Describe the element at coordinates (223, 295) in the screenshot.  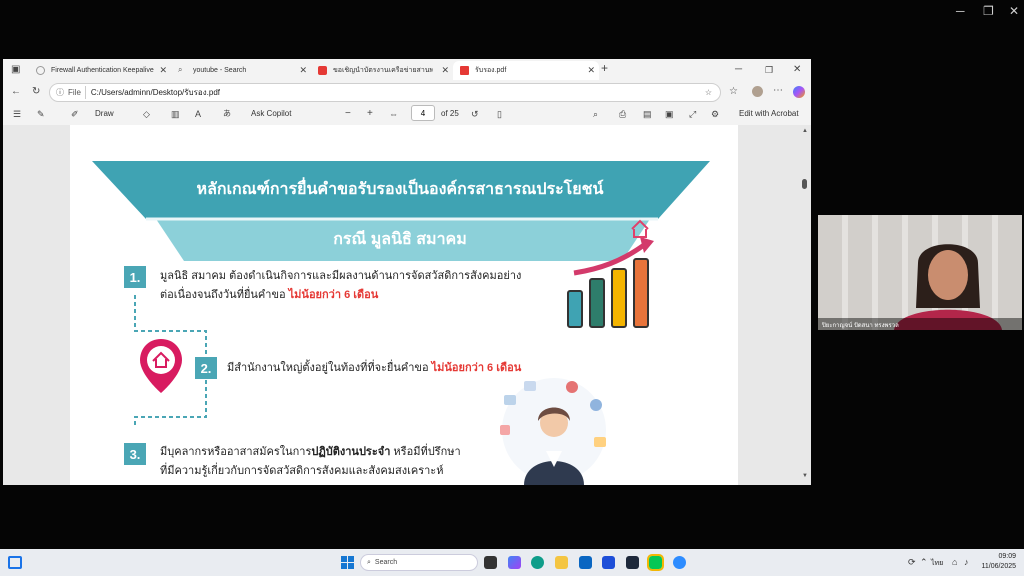
I see `step-1-line2: ต่อเนื่องจนถึงวันที่ยื่นคำขอ` at that location.